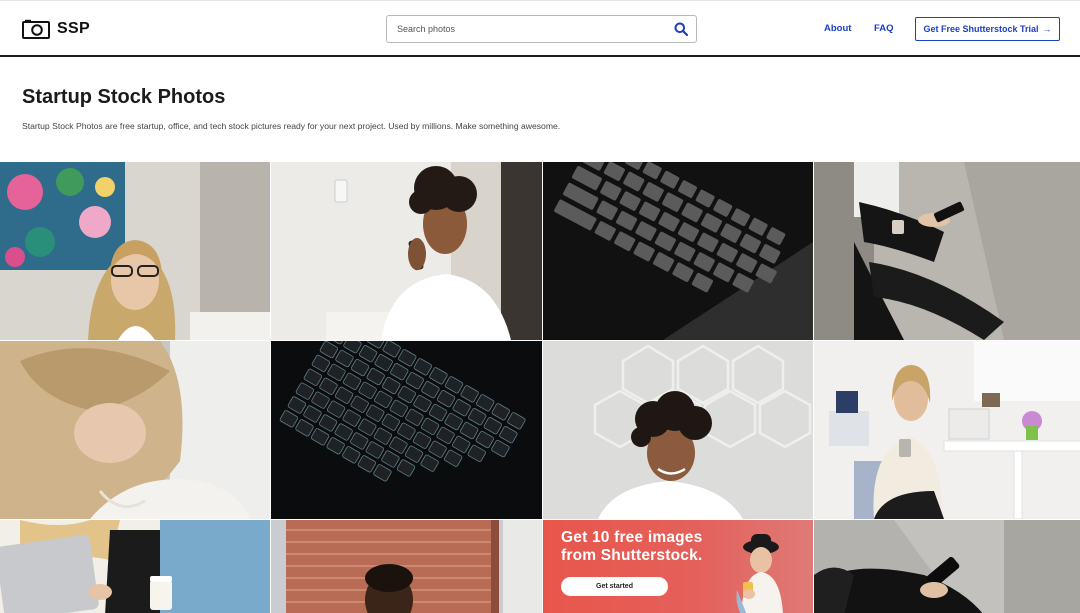 The height and width of the screenshot is (613, 1080). I want to click on photo-person-smartphone, so click(947, 566).